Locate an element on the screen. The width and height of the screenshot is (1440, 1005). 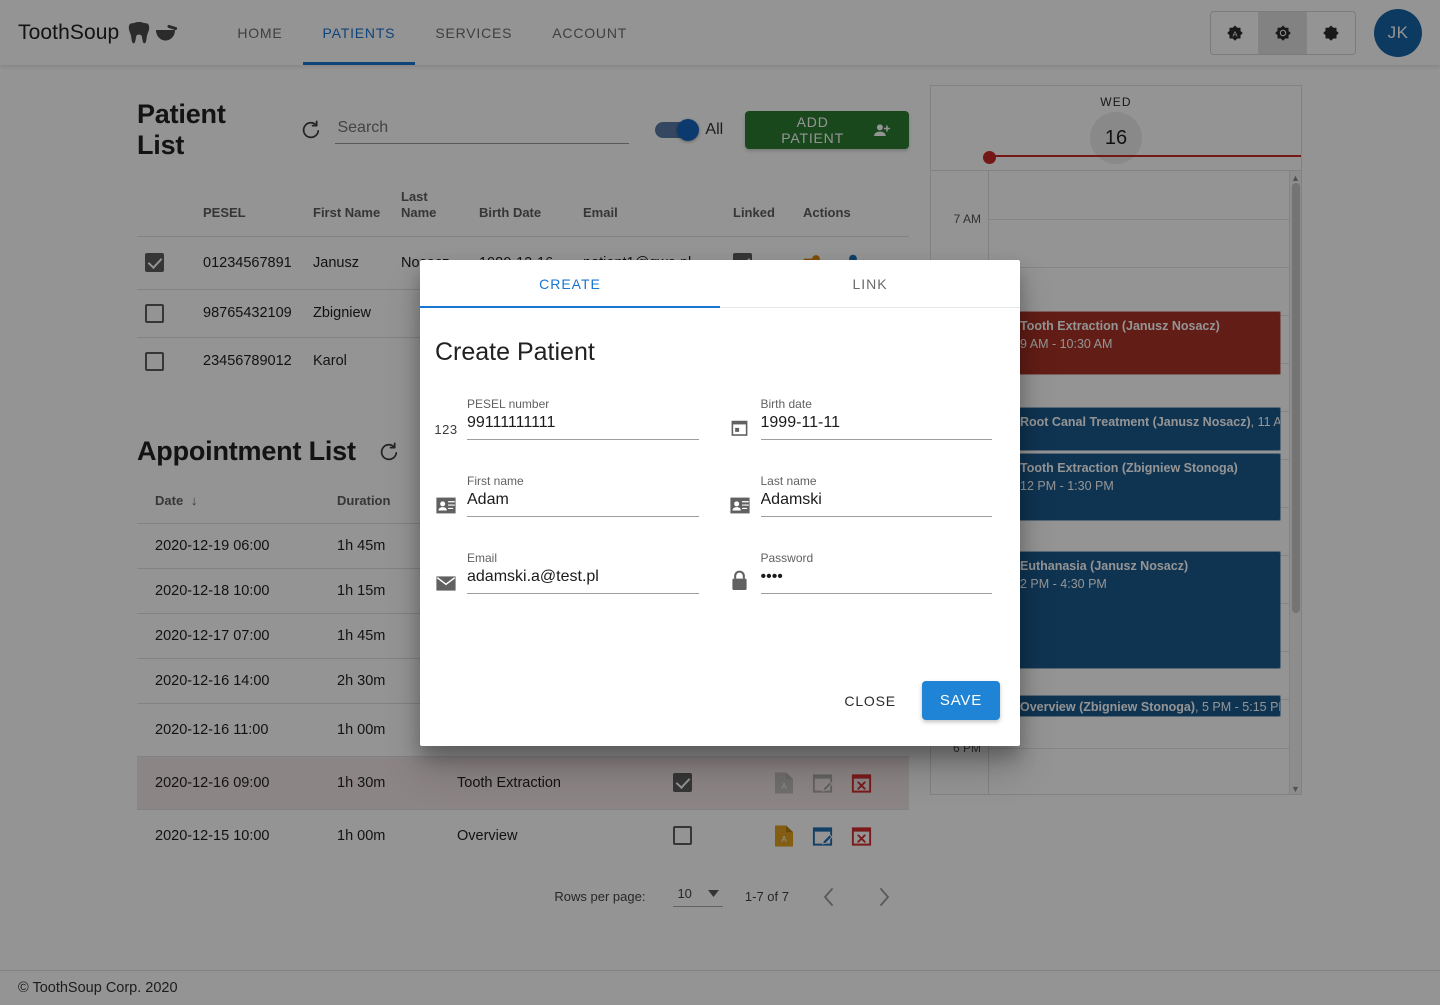
pesel-field-group: 123 PESEL number is located at coordinates (566, 418).